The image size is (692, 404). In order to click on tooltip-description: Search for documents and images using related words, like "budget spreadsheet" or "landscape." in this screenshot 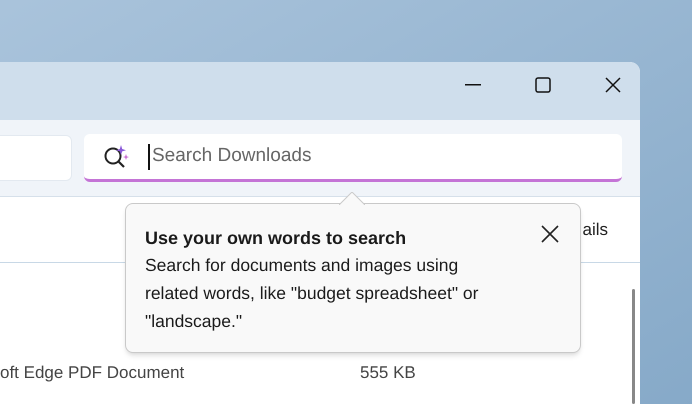, I will do `click(312, 293)`.